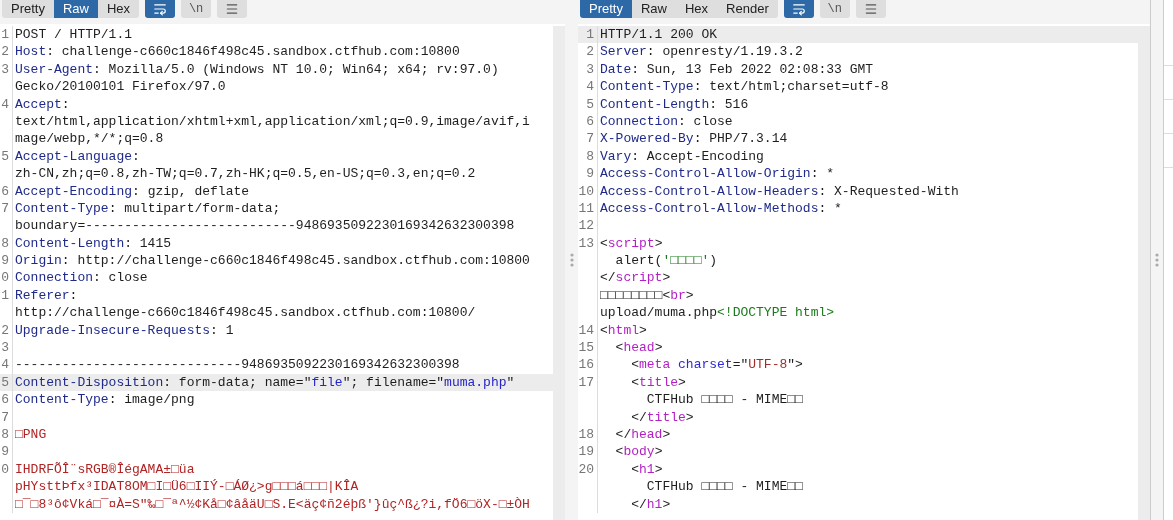 This screenshot has height=520, width=1173. I want to click on code-line: Host: challenge-c660c1846f498c45.sandbox.ctfhub.com:10800, so click(237, 52).